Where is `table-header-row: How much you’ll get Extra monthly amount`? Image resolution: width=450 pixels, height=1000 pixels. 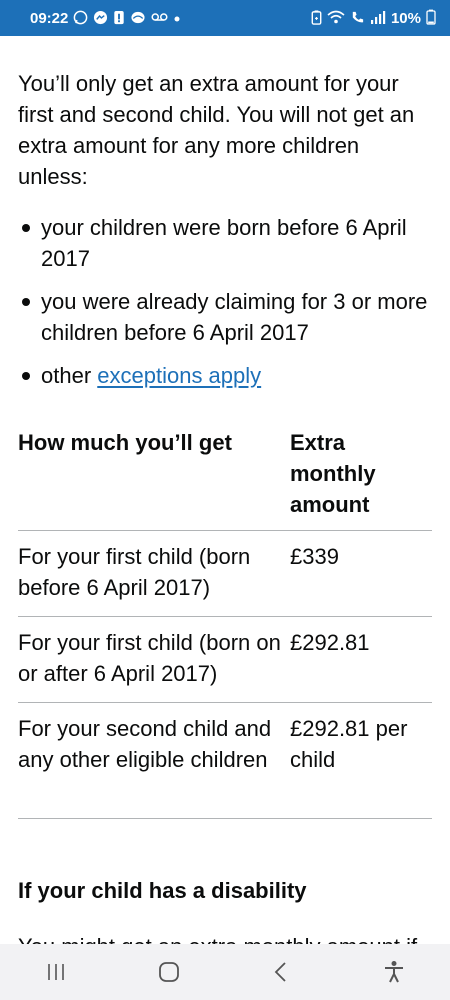 table-header-row: How much you’ll get Extra monthly amount is located at coordinates (225, 477).